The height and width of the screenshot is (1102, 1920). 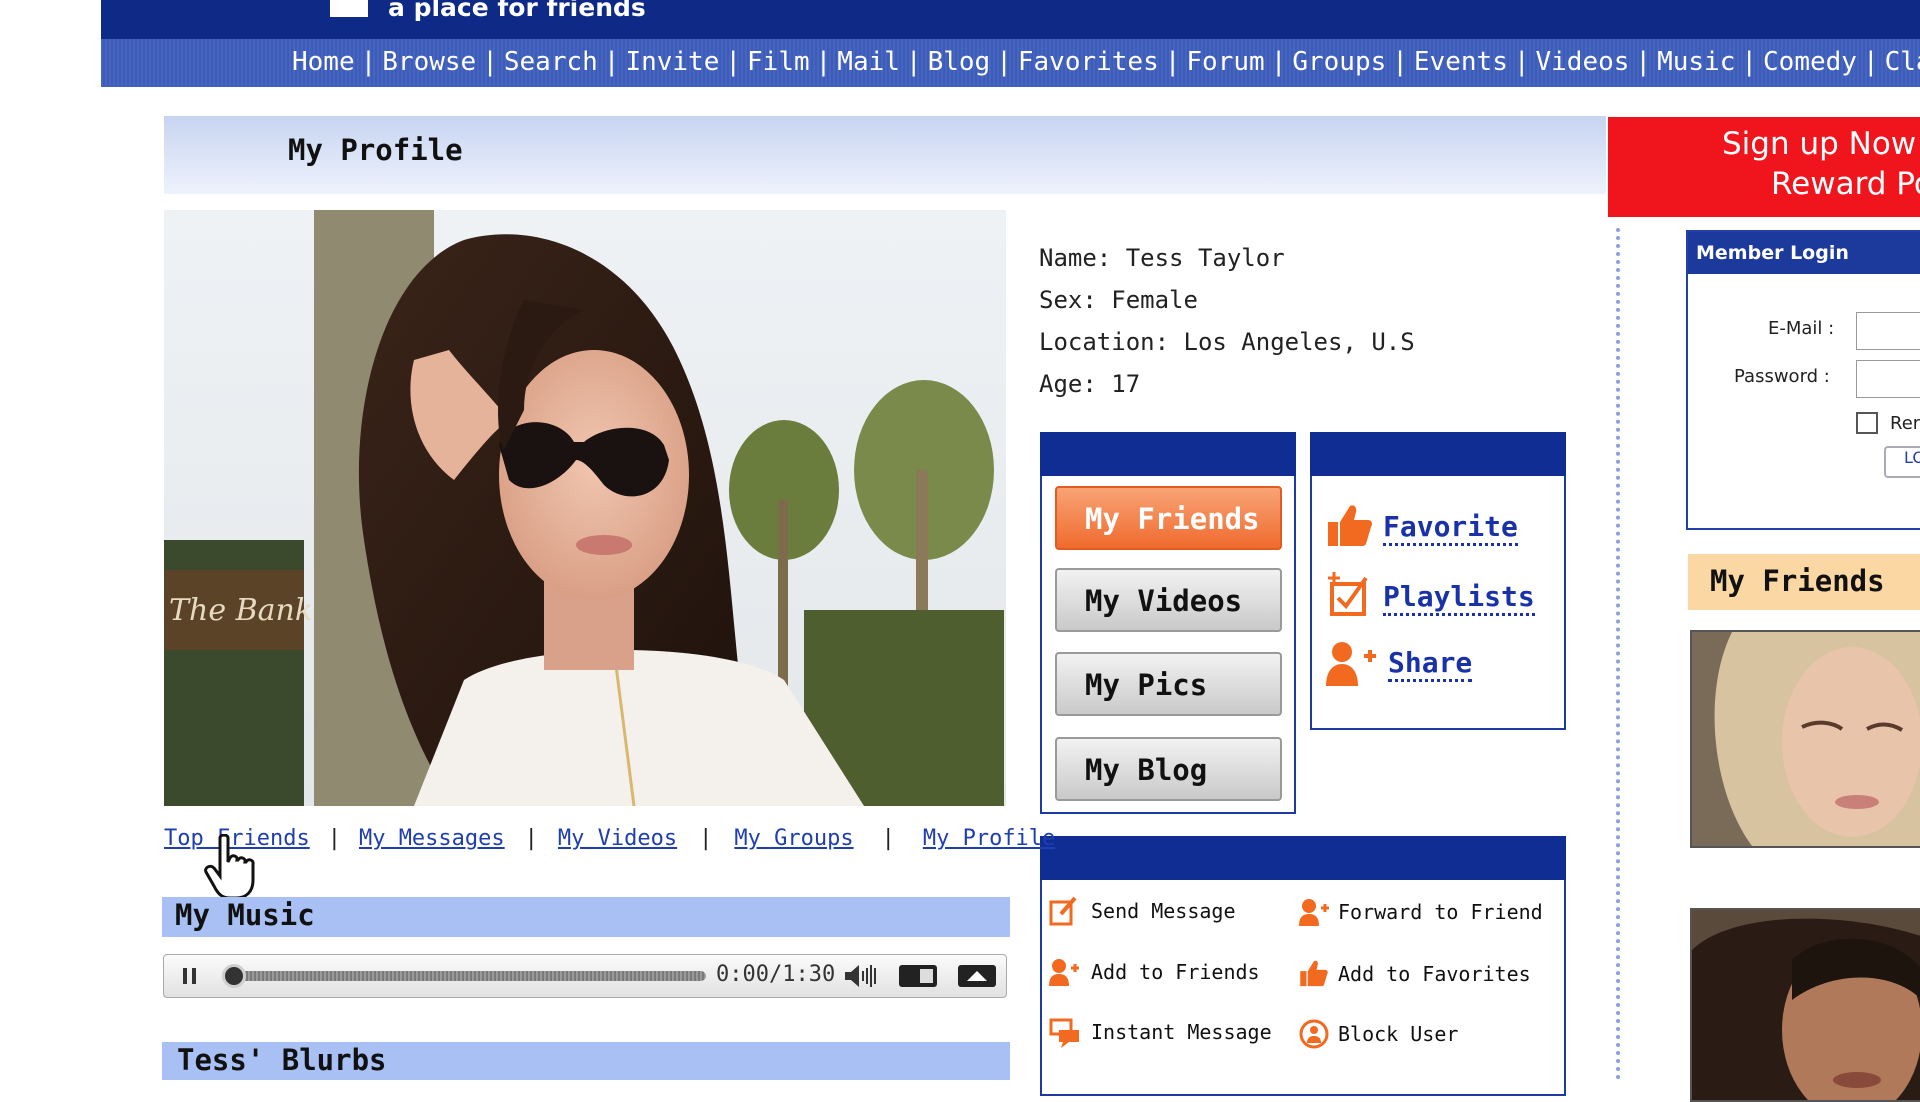 What do you see at coordinates (977, 976) in the screenshot?
I see `expand-icon` at bounding box center [977, 976].